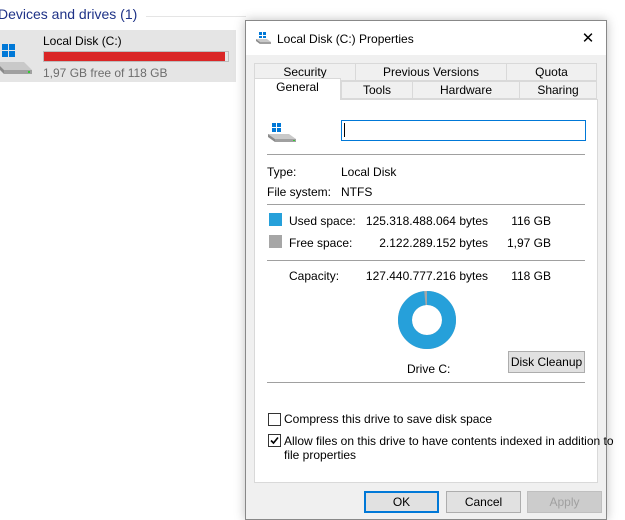  I want to click on hard-drive-icon, so click(17, 60).